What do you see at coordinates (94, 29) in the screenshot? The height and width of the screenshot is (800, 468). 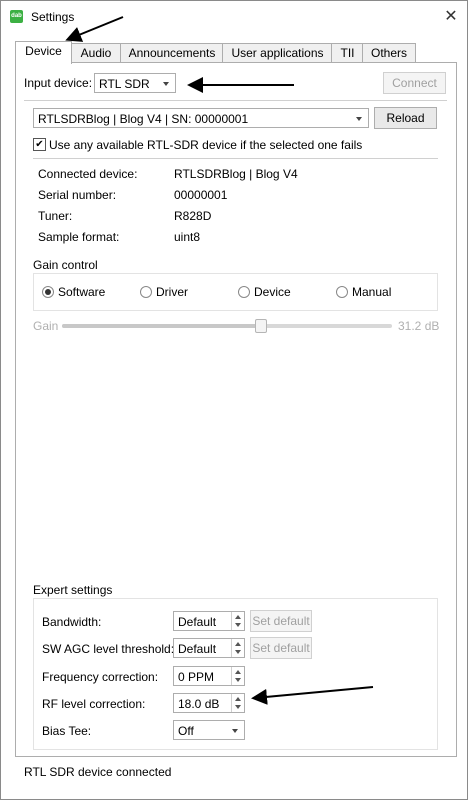 I see `arrow-to-device-tab` at bounding box center [94, 29].